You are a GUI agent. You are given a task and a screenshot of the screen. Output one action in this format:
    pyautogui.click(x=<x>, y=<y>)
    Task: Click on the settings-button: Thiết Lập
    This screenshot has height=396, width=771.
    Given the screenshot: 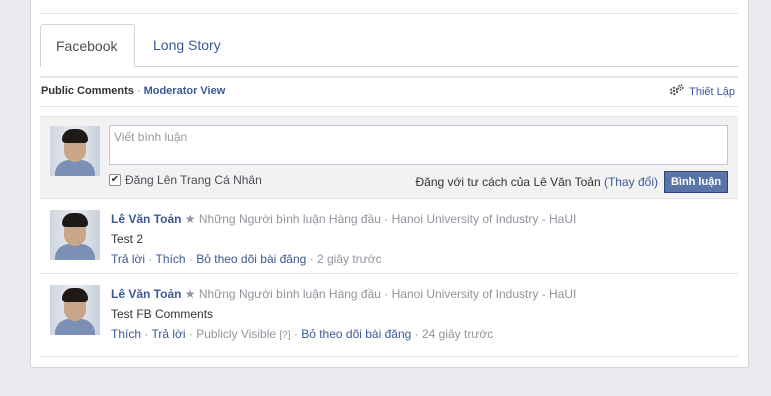 What is the action you would take?
    pyautogui.click(x=702, y=91)
    